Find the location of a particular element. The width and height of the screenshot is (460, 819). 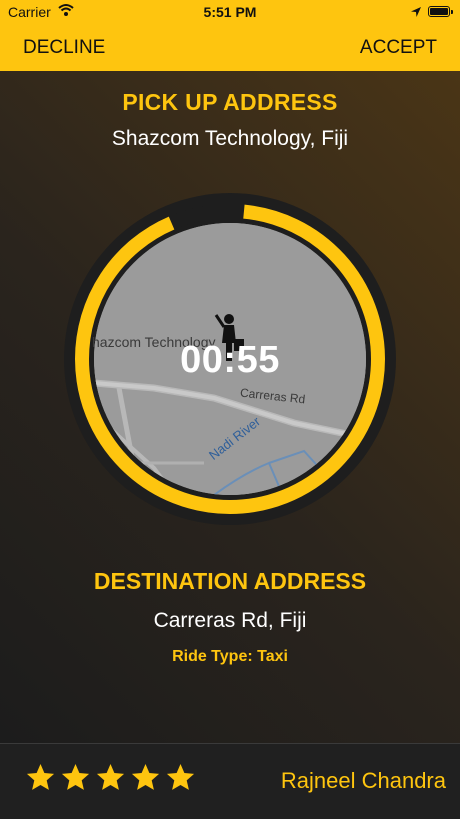

driver-rating is located at coordinates (110, 777).